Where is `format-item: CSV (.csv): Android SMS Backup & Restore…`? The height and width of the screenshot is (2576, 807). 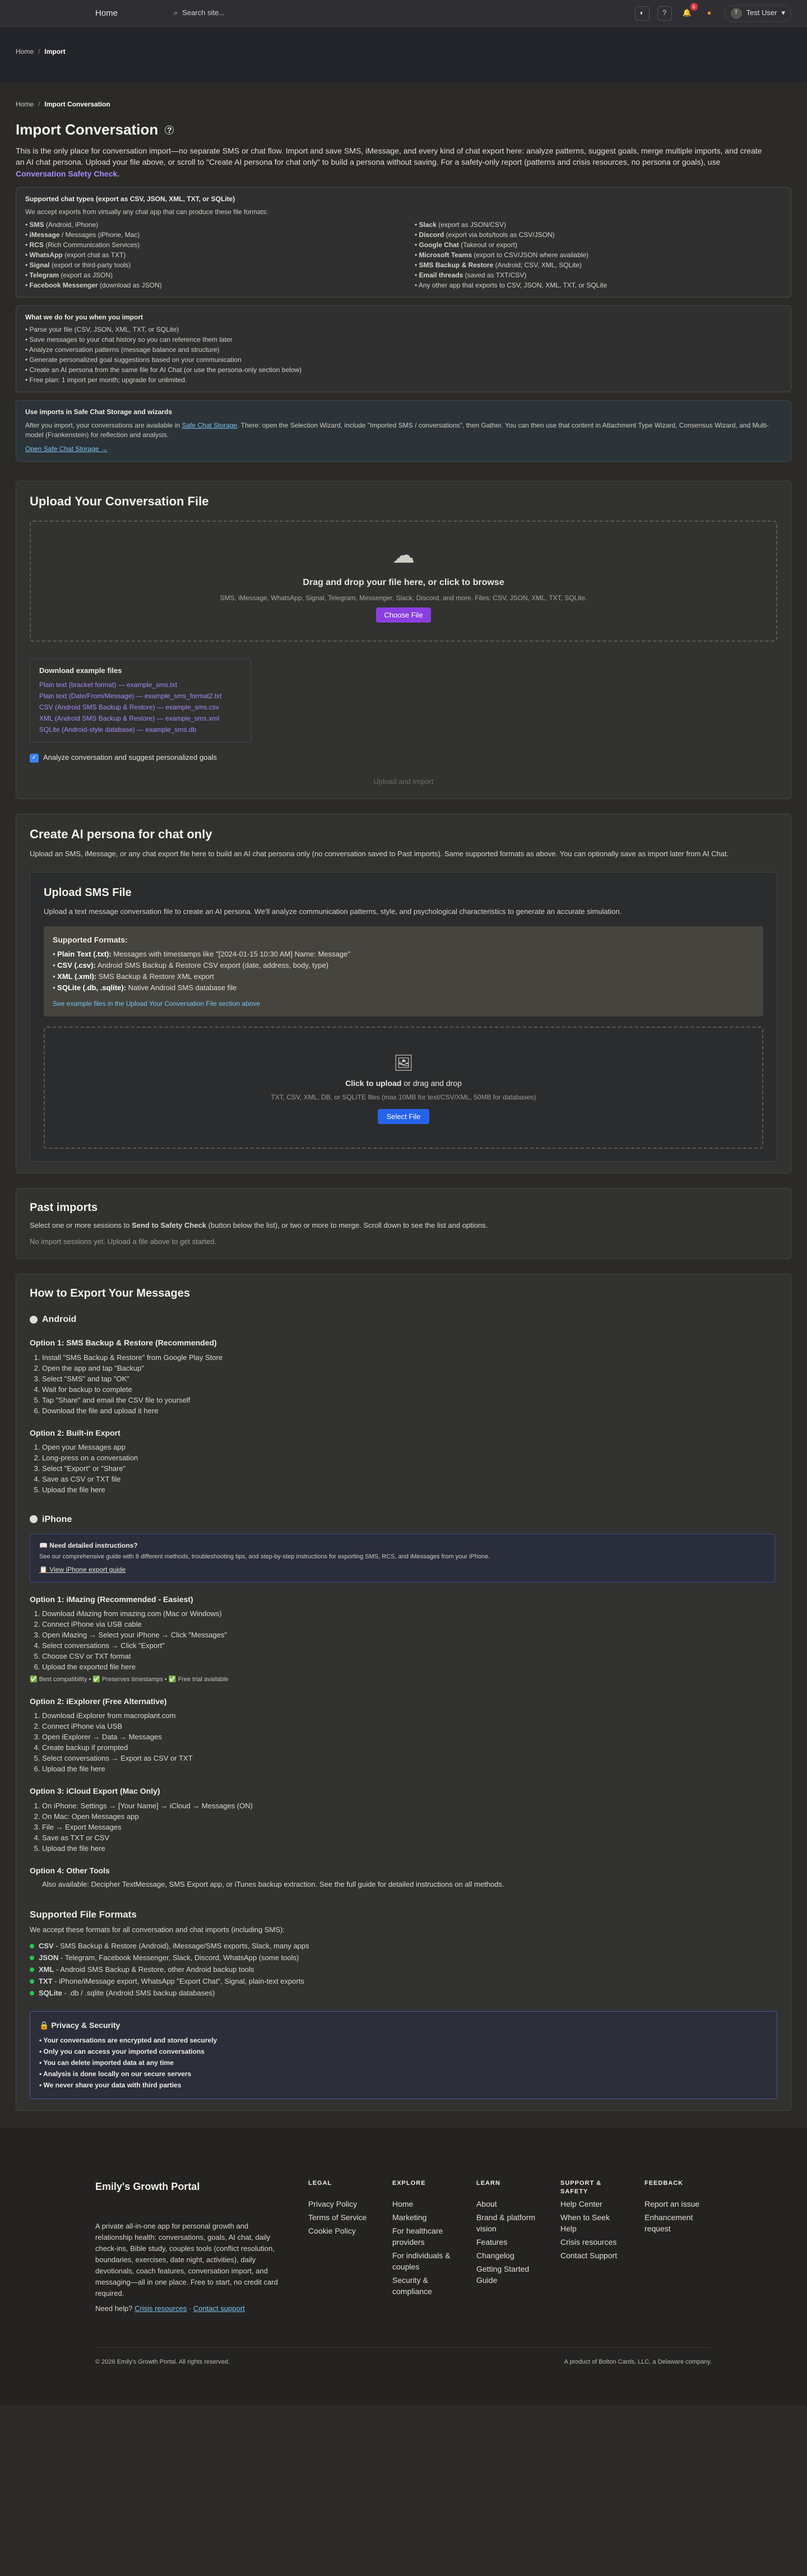 format-item: CSV (.csv): Android SMS Backup & Restore… is located at coordinates (403, 965).